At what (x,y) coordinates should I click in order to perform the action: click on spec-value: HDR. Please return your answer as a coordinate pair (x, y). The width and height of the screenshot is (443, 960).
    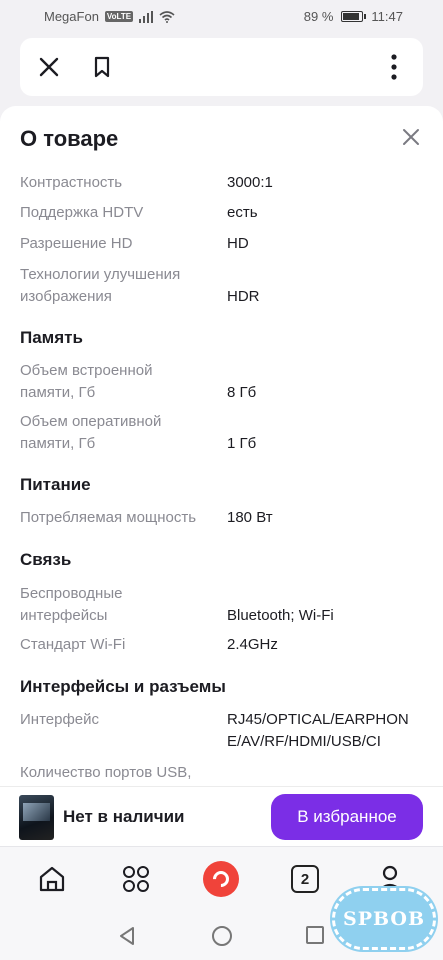
    Looking at the image, I should click on (243, 296).